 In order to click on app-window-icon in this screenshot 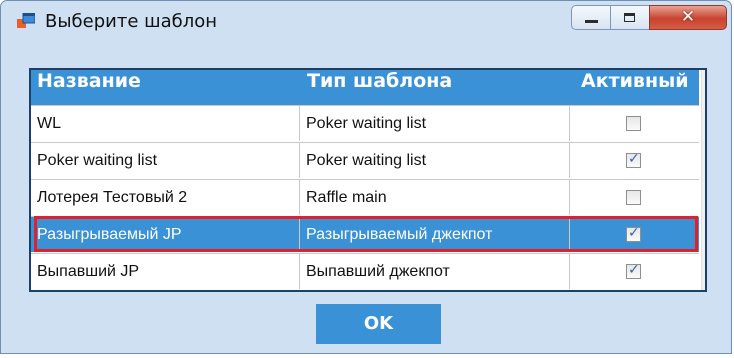, I will do `click(26, 20)`.